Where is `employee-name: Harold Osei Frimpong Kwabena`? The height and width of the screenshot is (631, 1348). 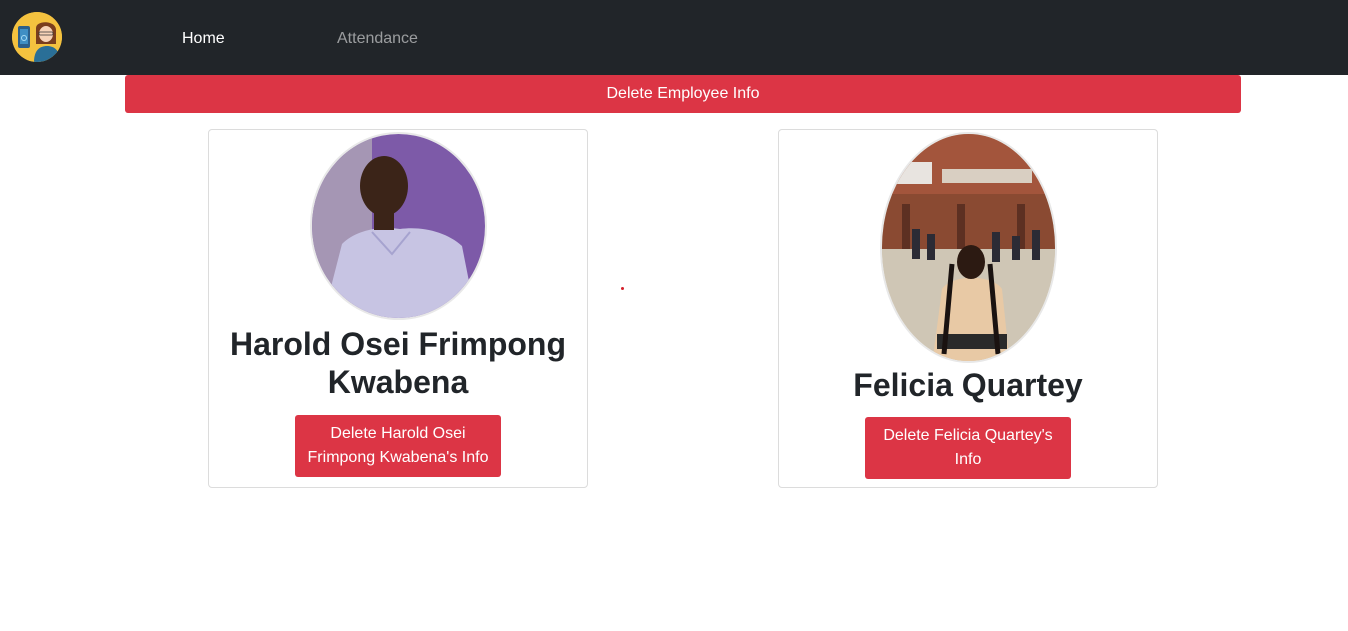
employee-name: Harold Osei Frimpong Kwabena is located at coordinates (398, 363).